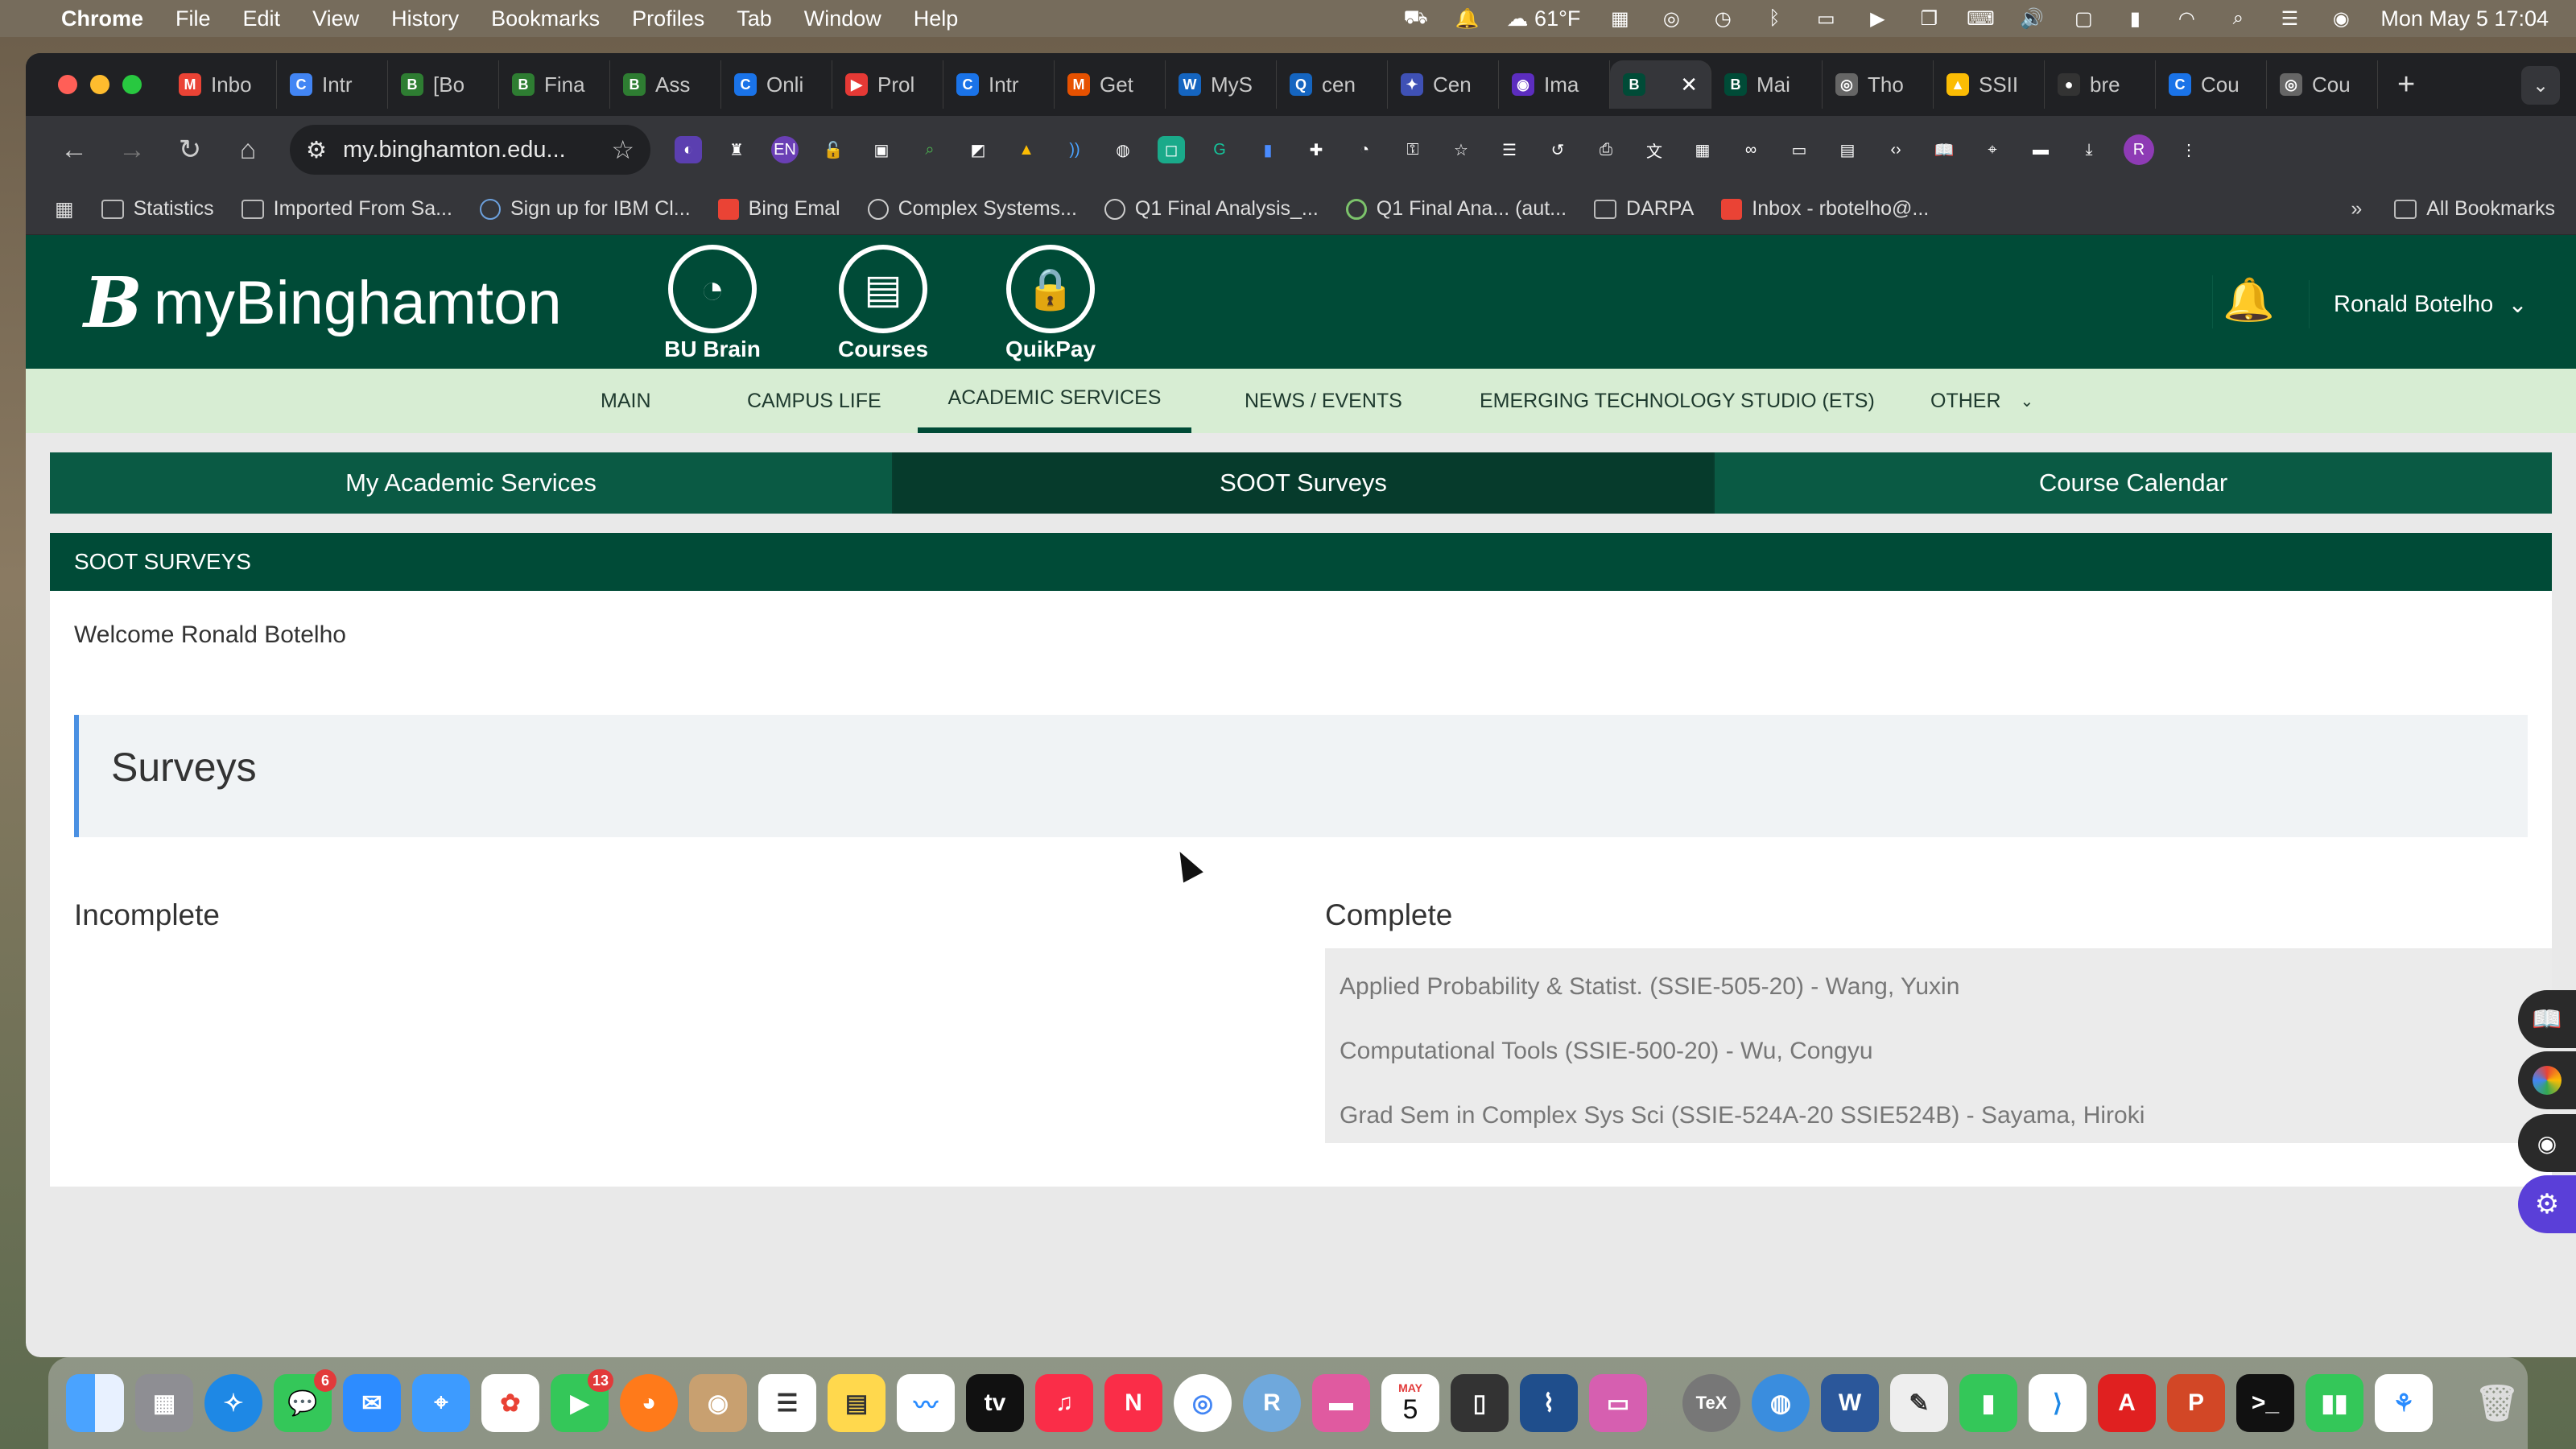 This screenshot has width=2576, height=1449. I want to click on browser-tab: ◎ Tho, so click(1878, 84).